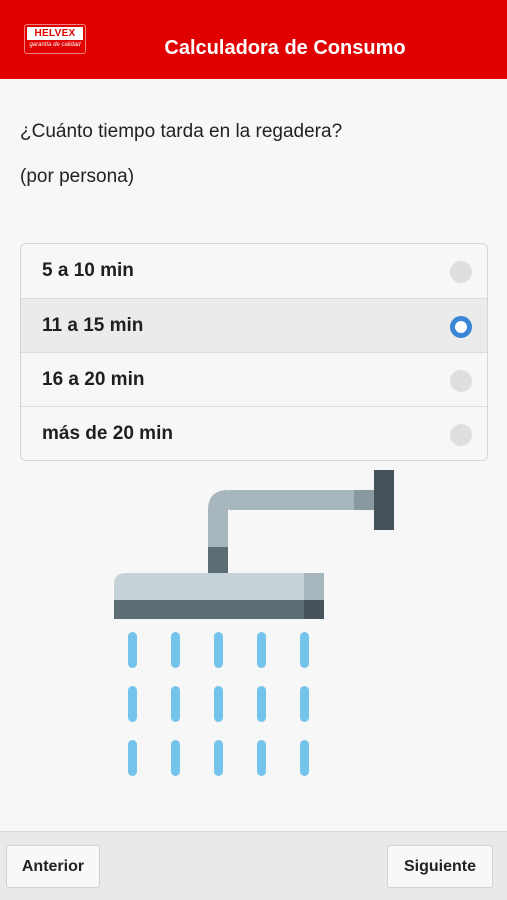  Describe the element at coordinates (285, 48) in the screenshot. I see `page-title: Calculadora de Consumo` at that location.